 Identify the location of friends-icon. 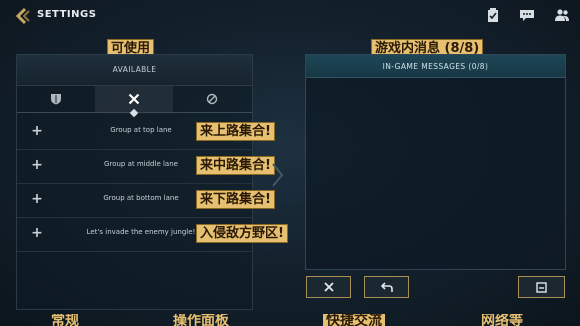
(562, 15).